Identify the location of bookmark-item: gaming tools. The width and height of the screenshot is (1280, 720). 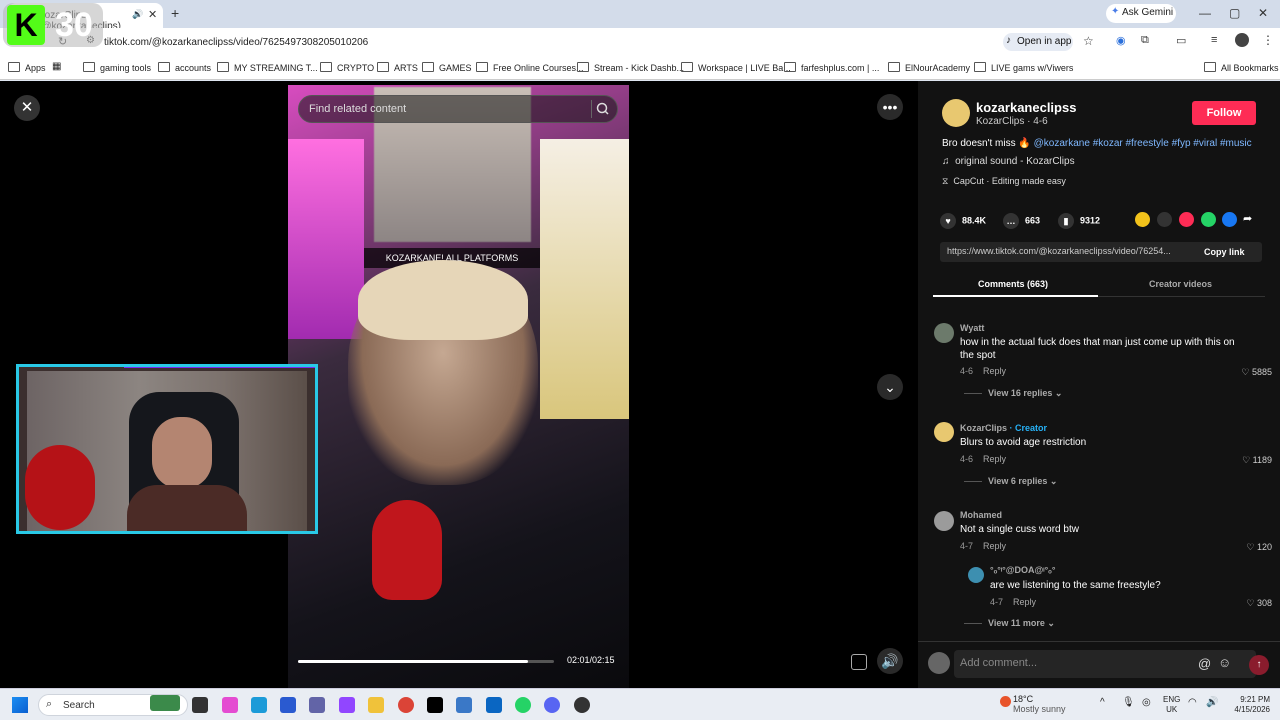
(117, 67).